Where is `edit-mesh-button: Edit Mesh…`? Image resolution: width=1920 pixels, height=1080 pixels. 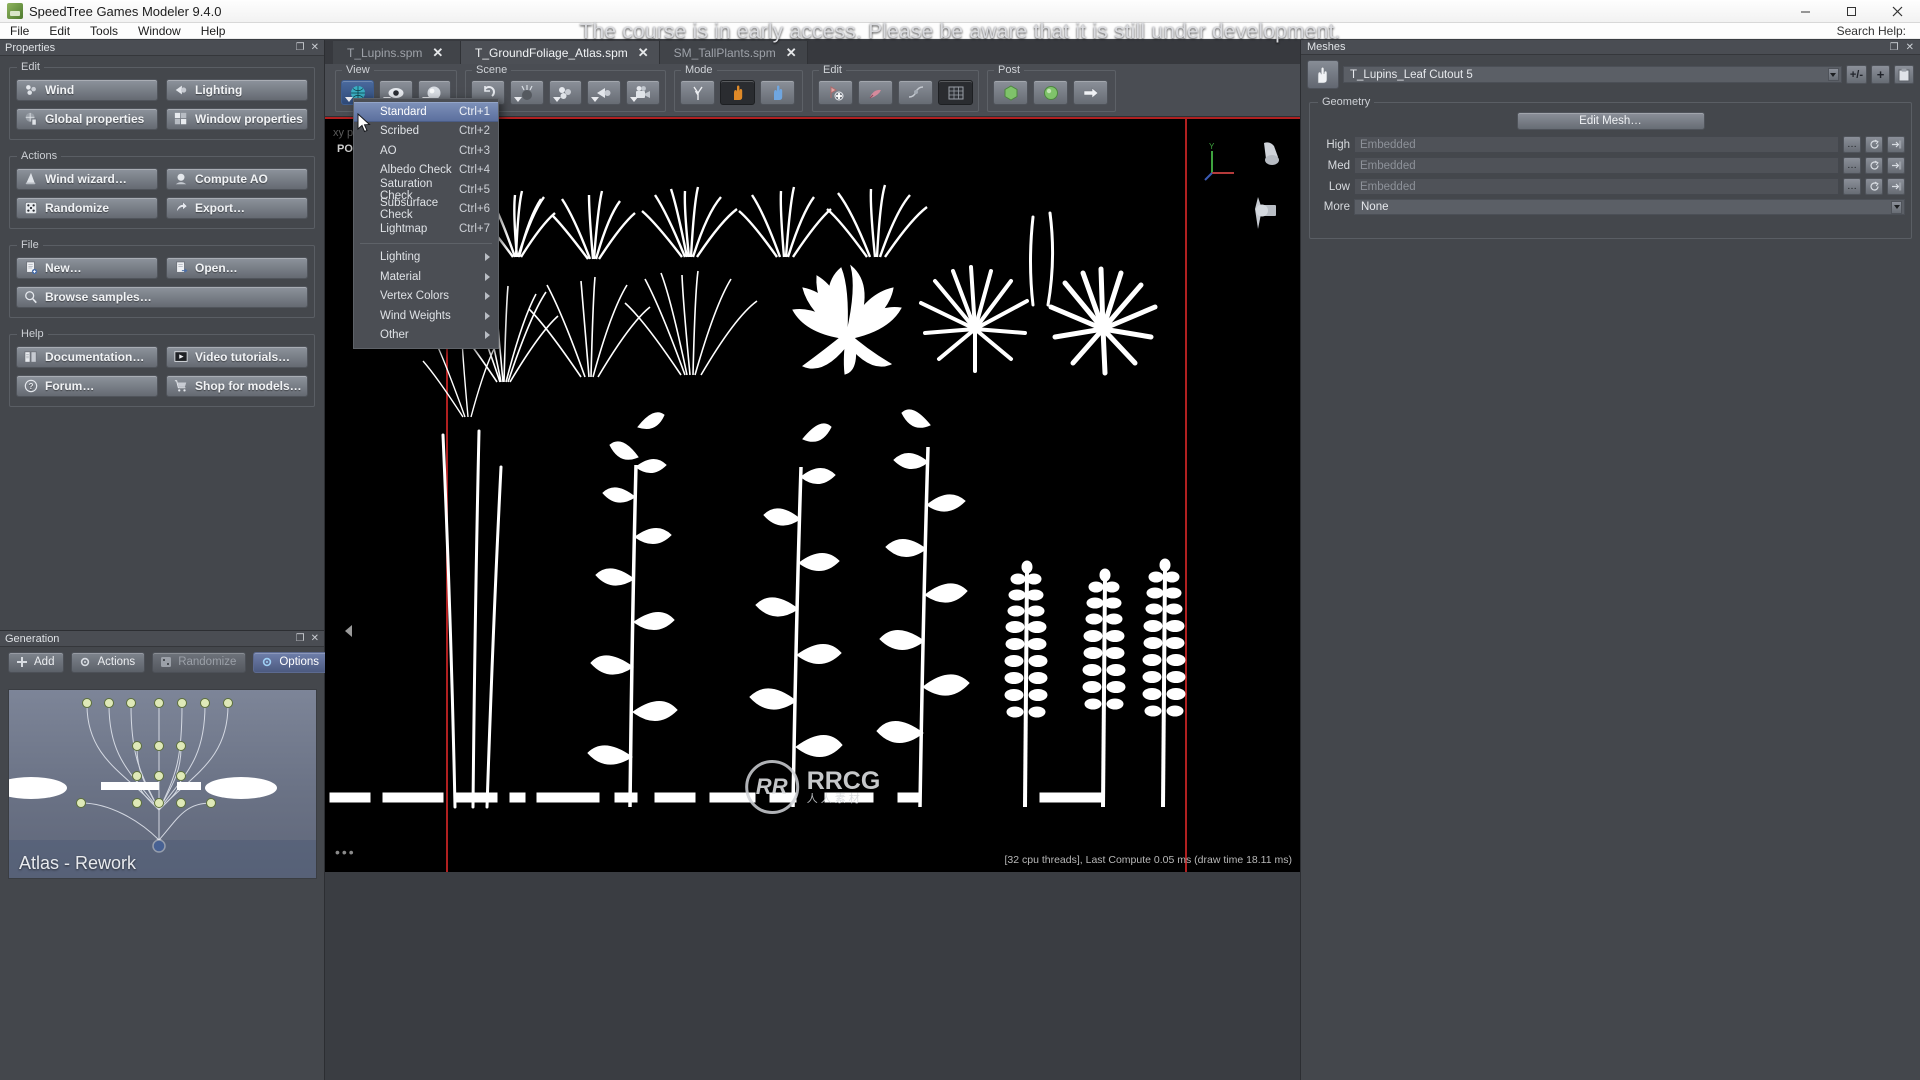 edit-mesh-button: Edit Mesh… is located at coordinates (1610, 121).